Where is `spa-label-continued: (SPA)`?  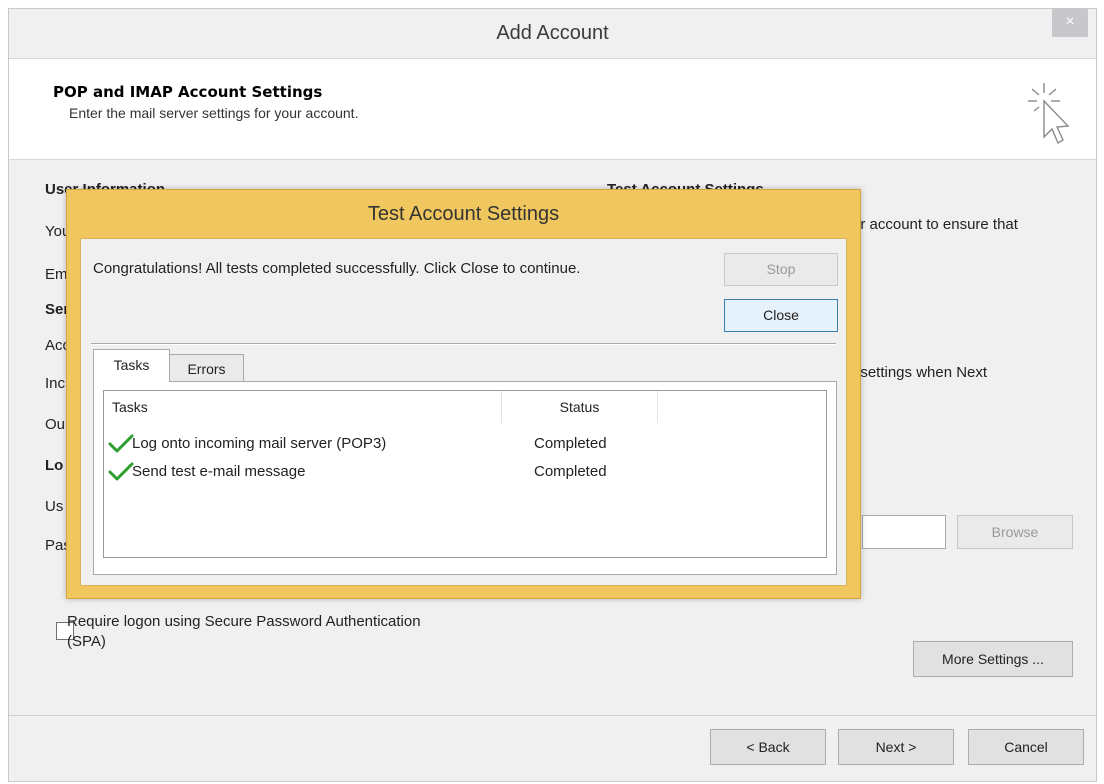
spa-label-continued: (SPA) is located at coordinates (86, 641).